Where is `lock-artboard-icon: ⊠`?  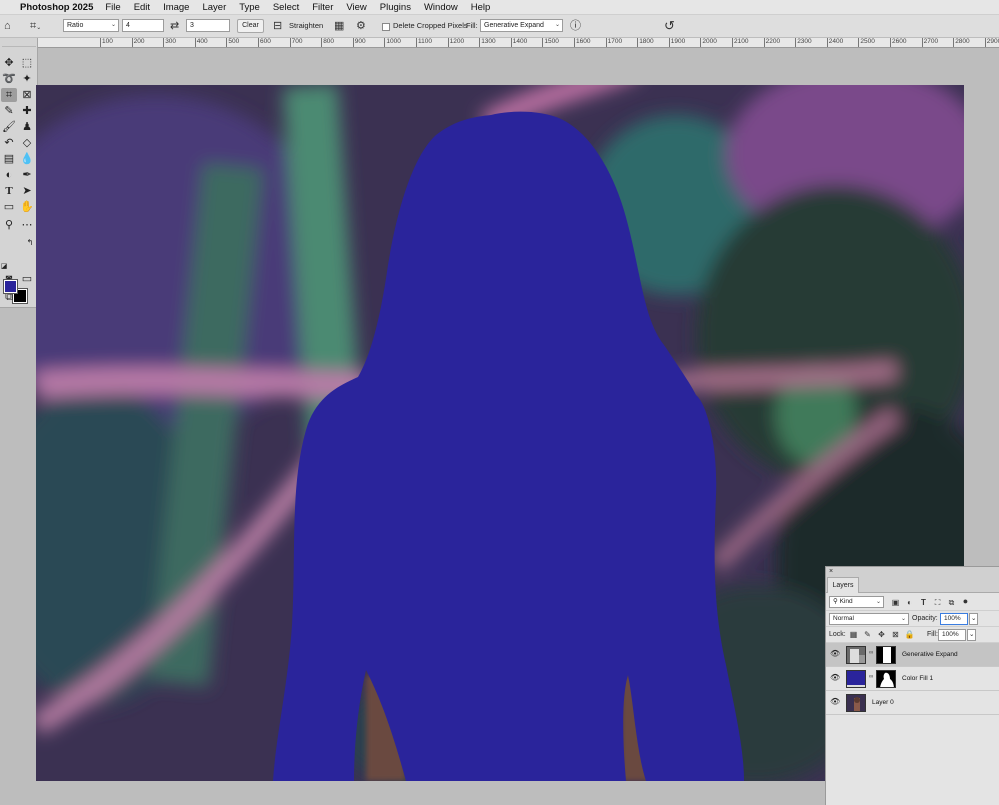 lock-artboard-icon: ⊠ is located at coordinates (895, 635).